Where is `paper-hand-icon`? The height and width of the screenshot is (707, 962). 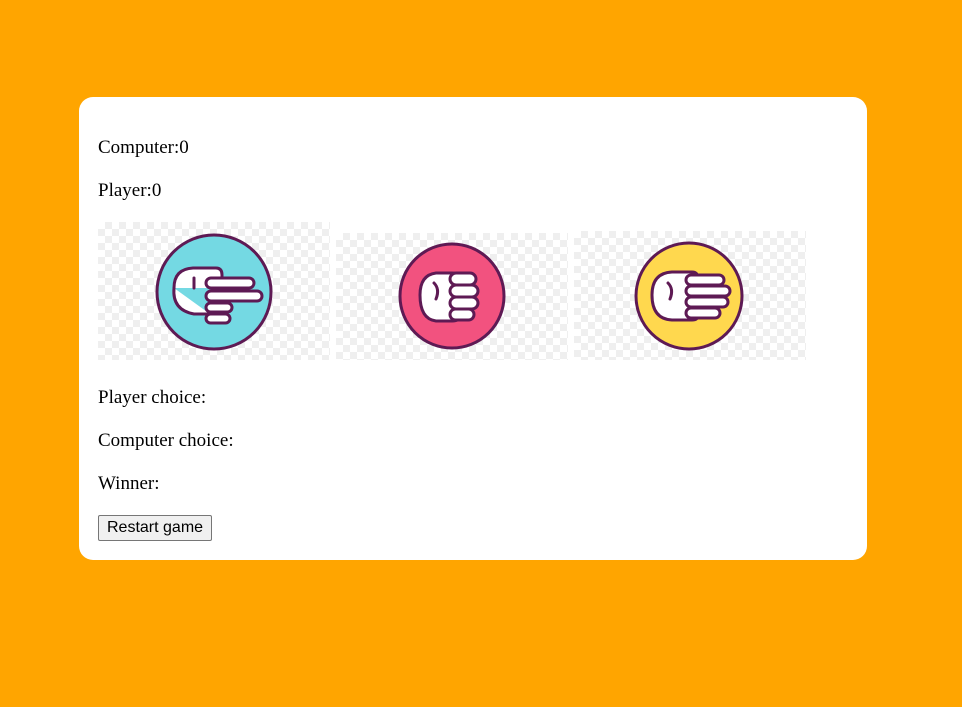
paper-hand-icon is located at coordinates (689, 296).